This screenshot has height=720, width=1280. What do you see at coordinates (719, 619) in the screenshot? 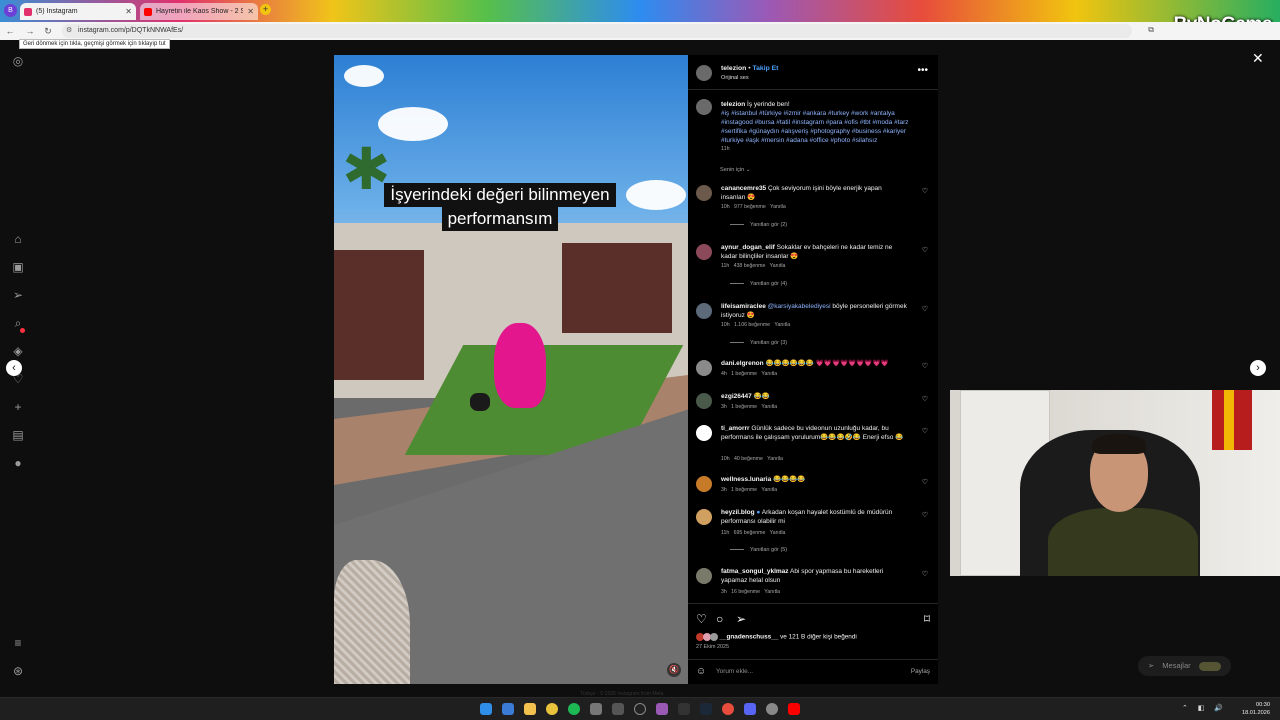
I see `comment-bubble-icon: ○` at bounding box center [719, 619].